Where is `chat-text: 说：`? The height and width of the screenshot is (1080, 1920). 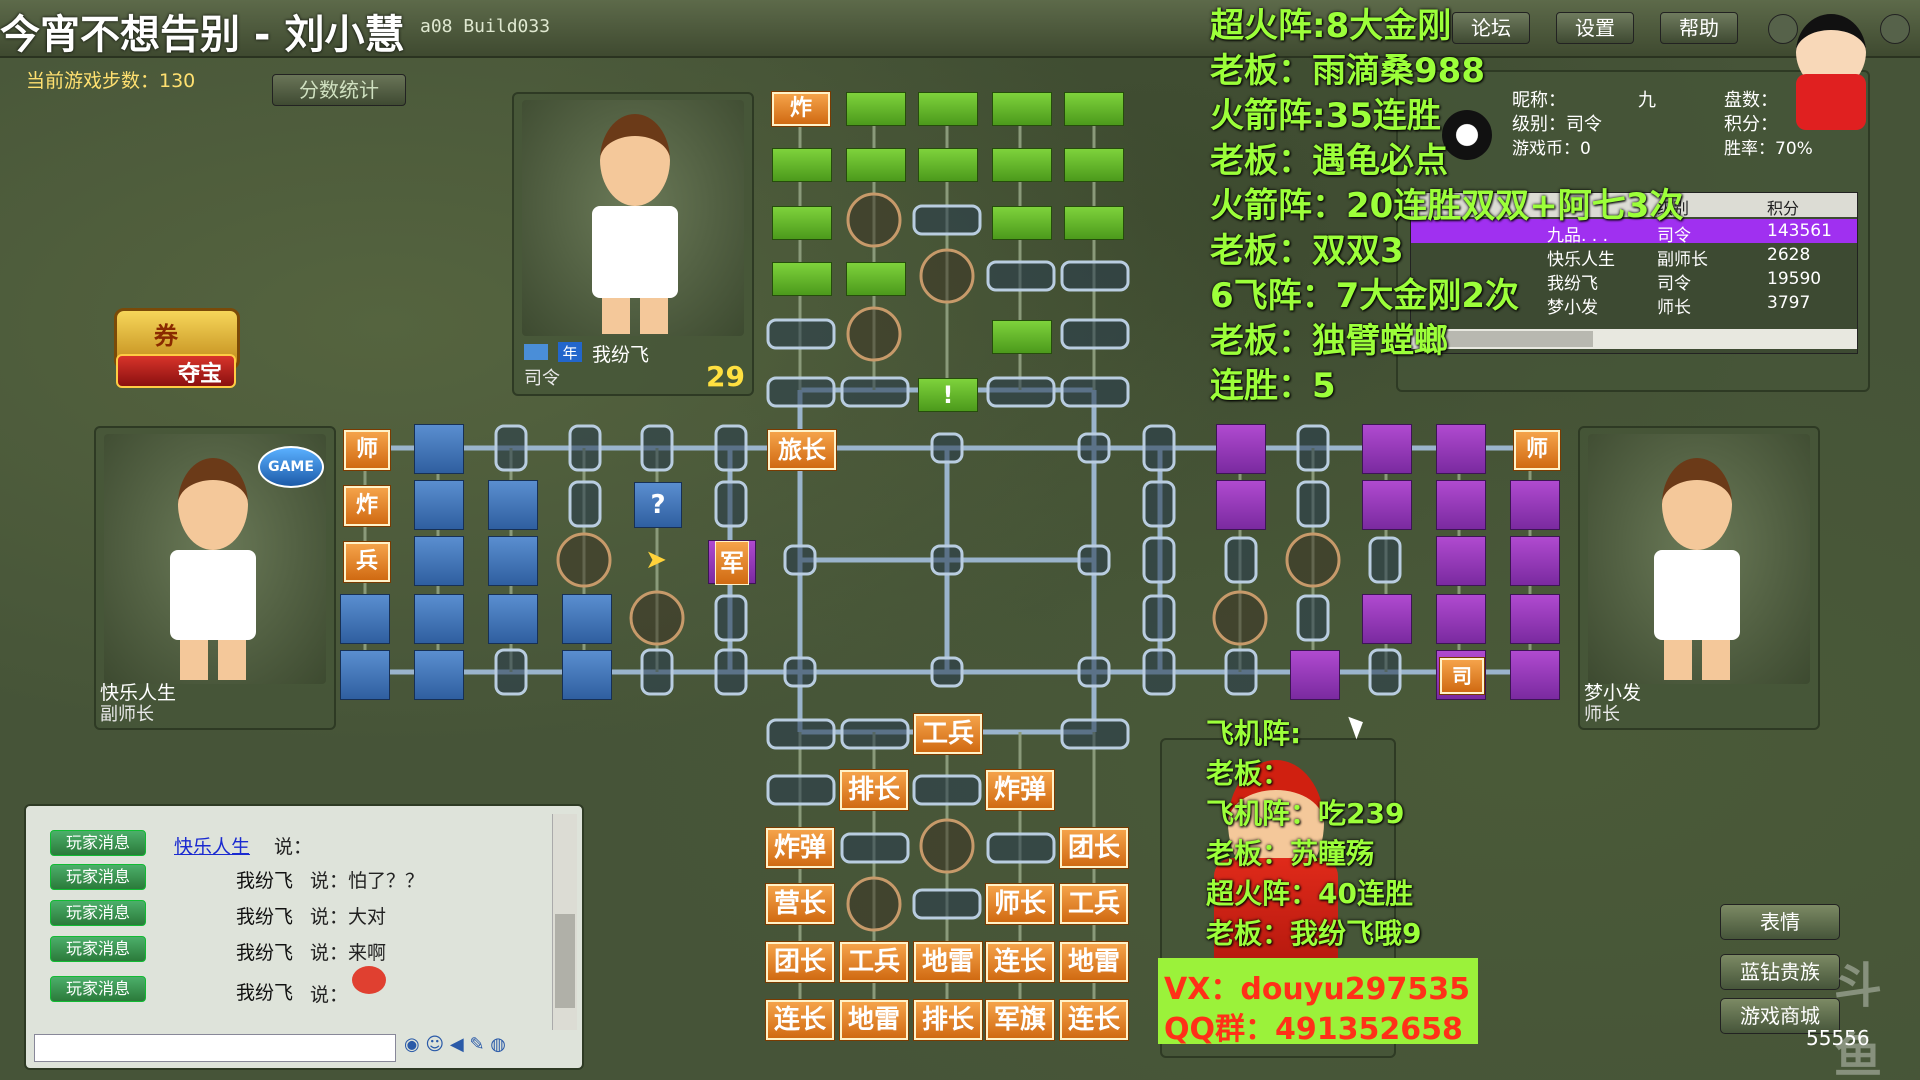
chat-text: 说： is located at coordinates (329, 995).